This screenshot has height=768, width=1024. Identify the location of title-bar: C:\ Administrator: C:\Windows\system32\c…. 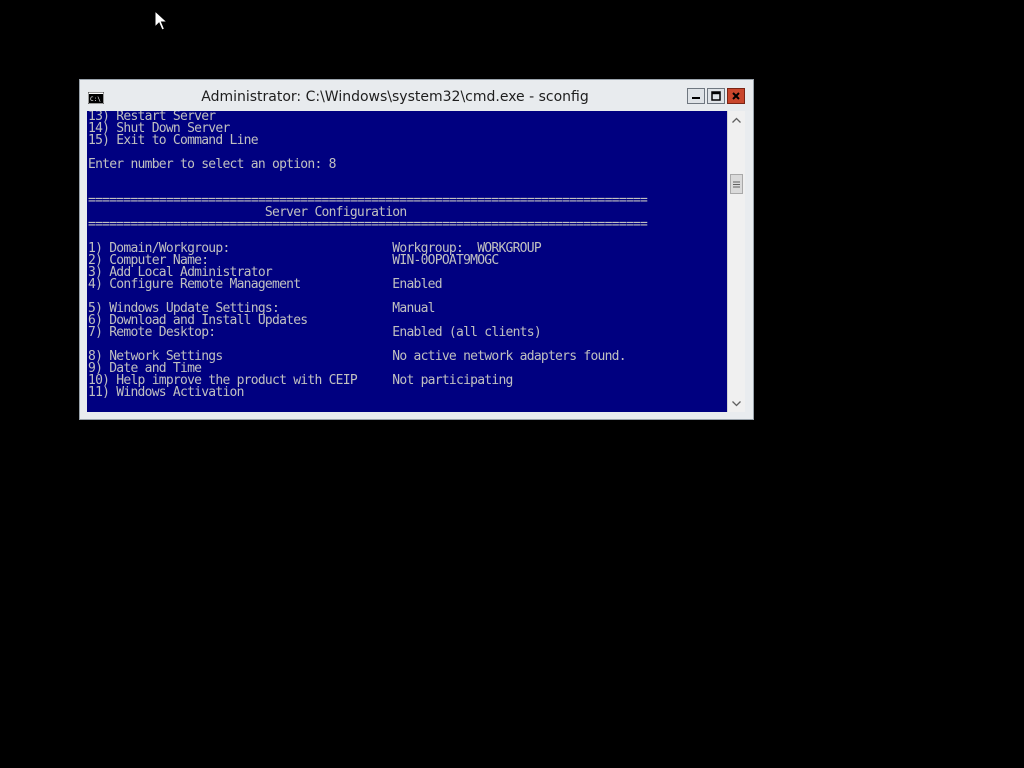
(416, 95).